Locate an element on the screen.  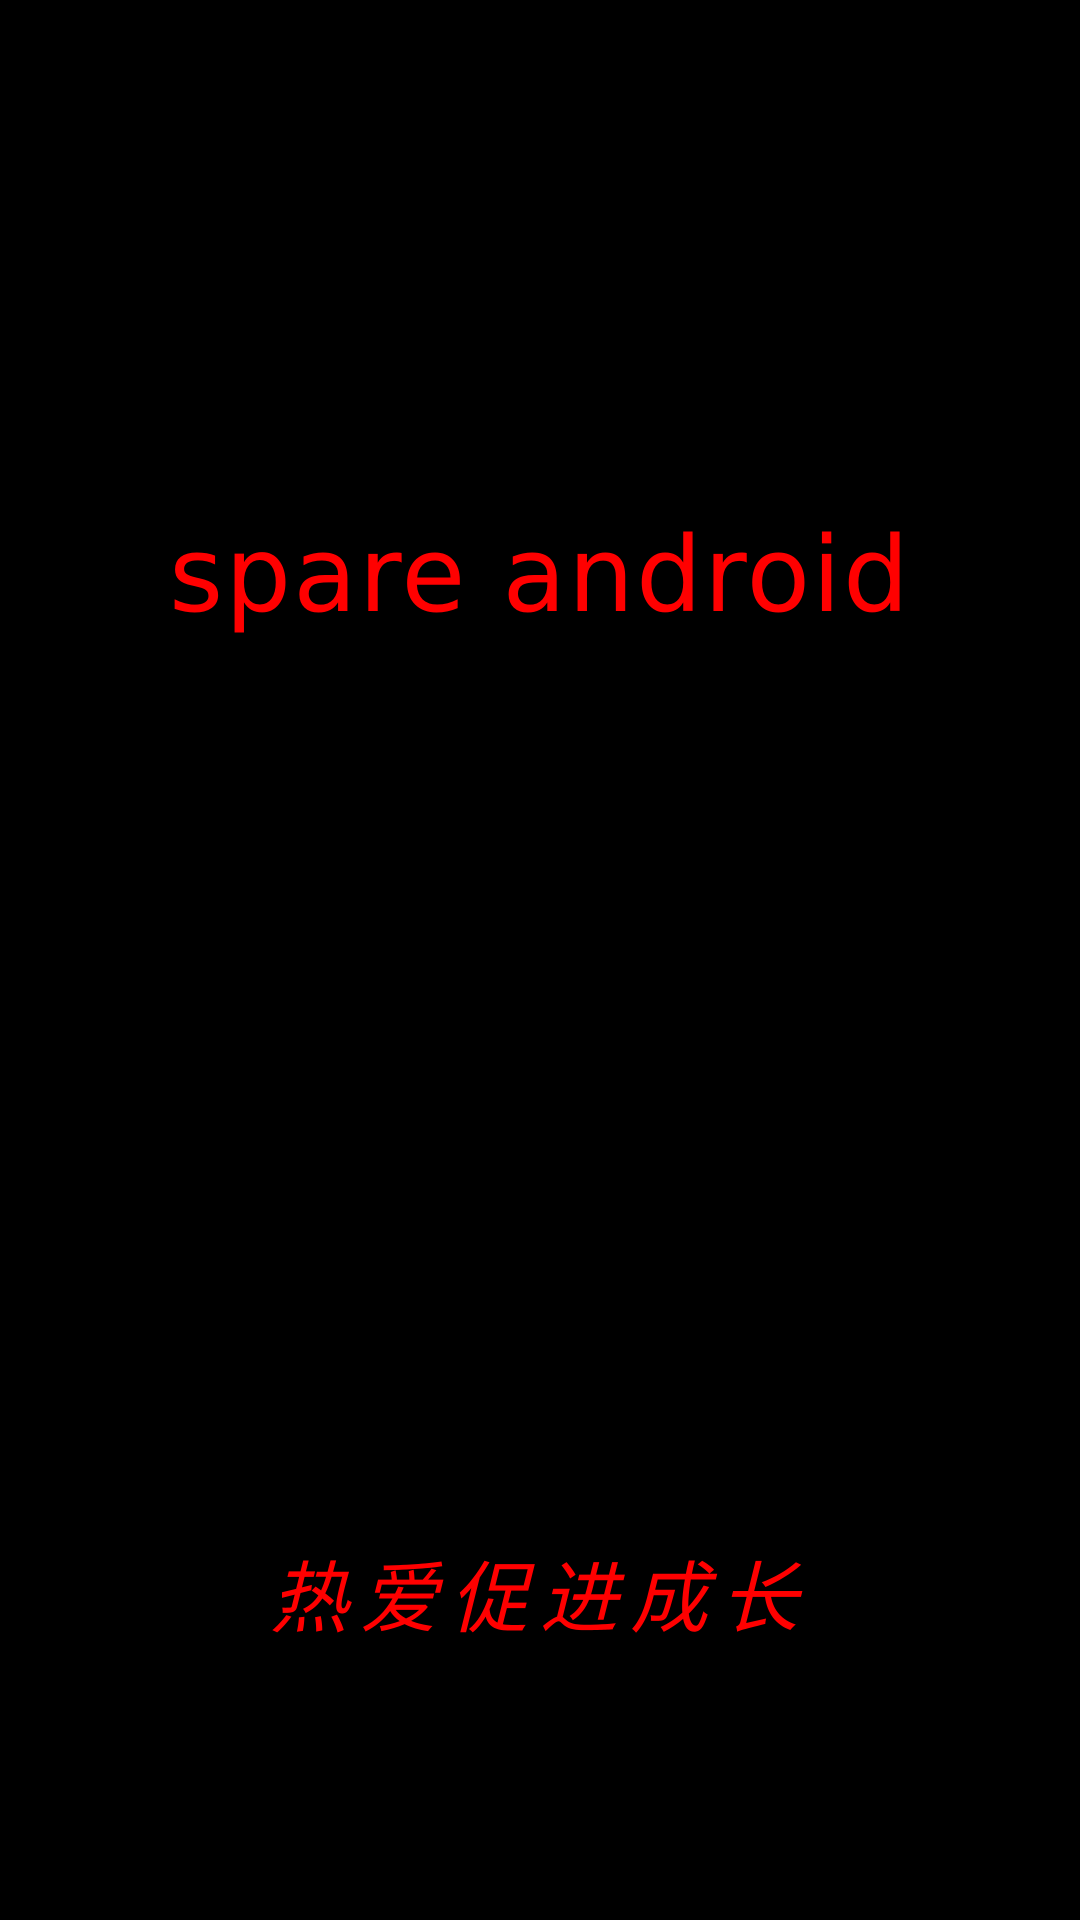
app-name-title: spare android is located at coordinates (540, 575).